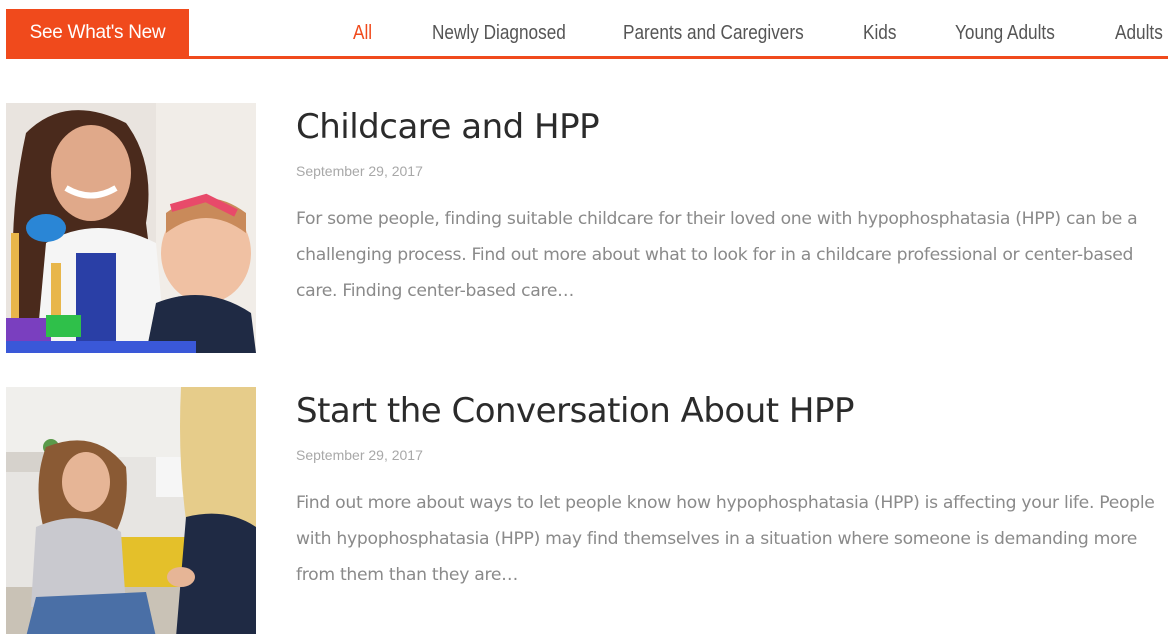 This screenshot has height=634, width=1168. Describe the element at coordinates (131, 228) in the screenshot. I see `woman-and-baby-with-toy-photo` at that location.